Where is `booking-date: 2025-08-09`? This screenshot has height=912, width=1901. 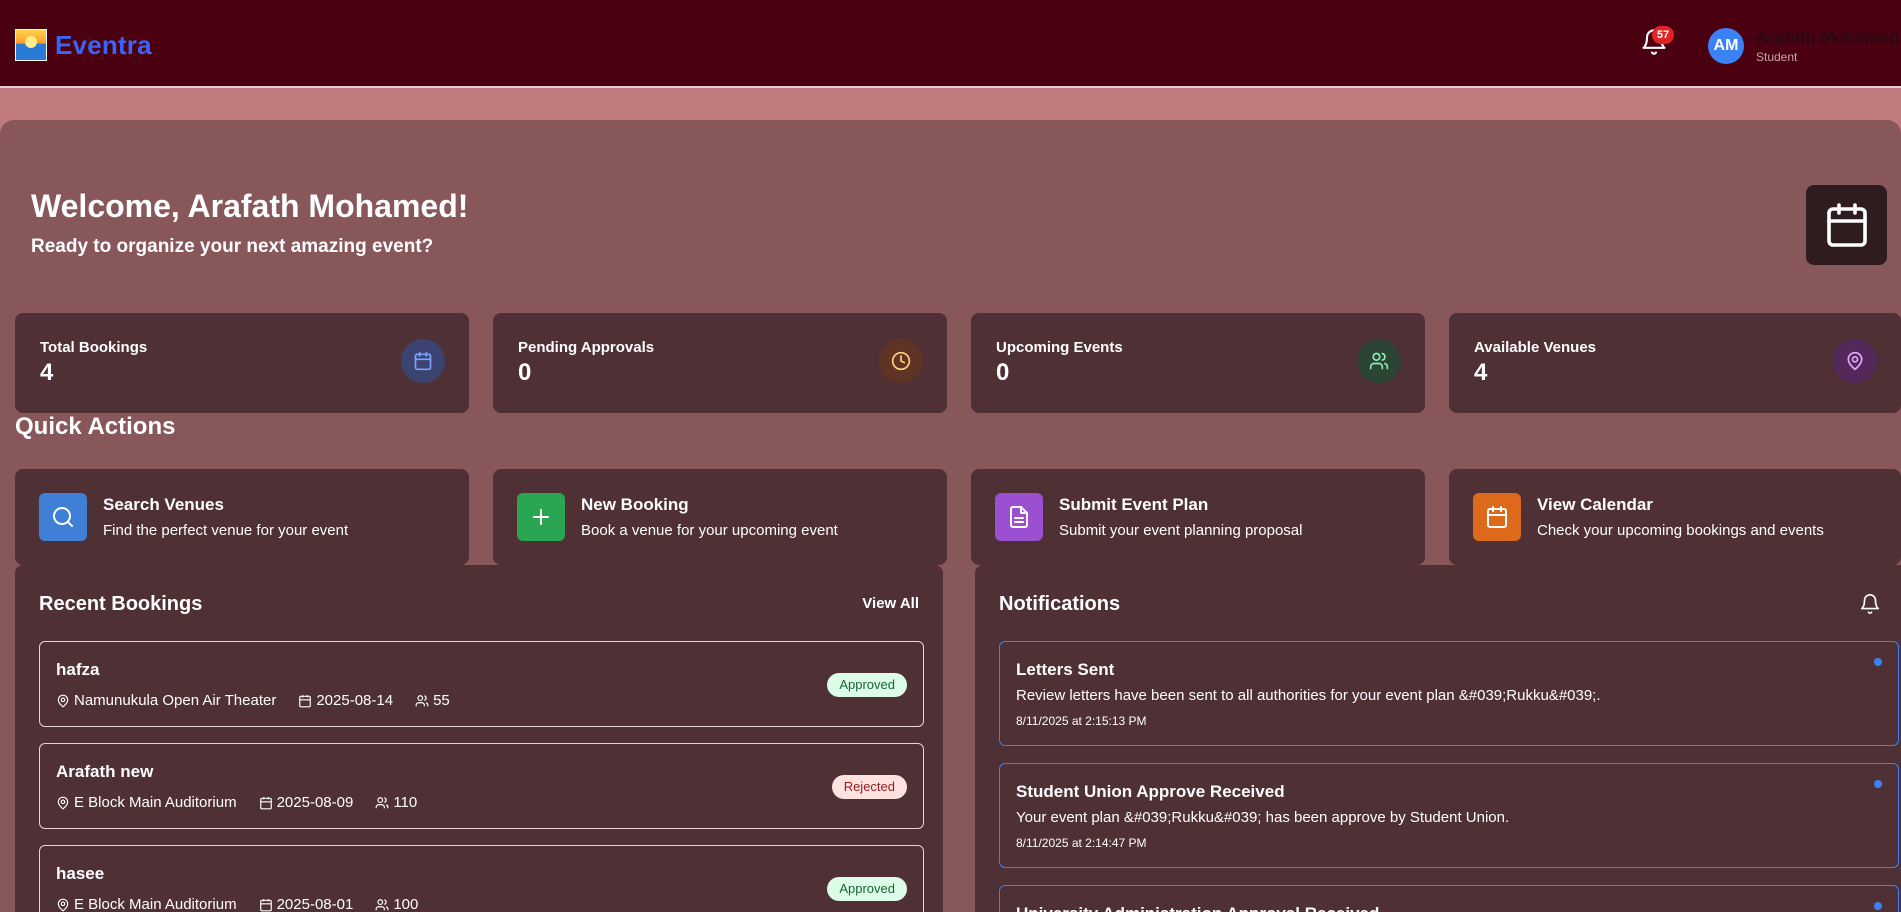 booking-date: 2025-08-09 is located at coordinates (315, 802).